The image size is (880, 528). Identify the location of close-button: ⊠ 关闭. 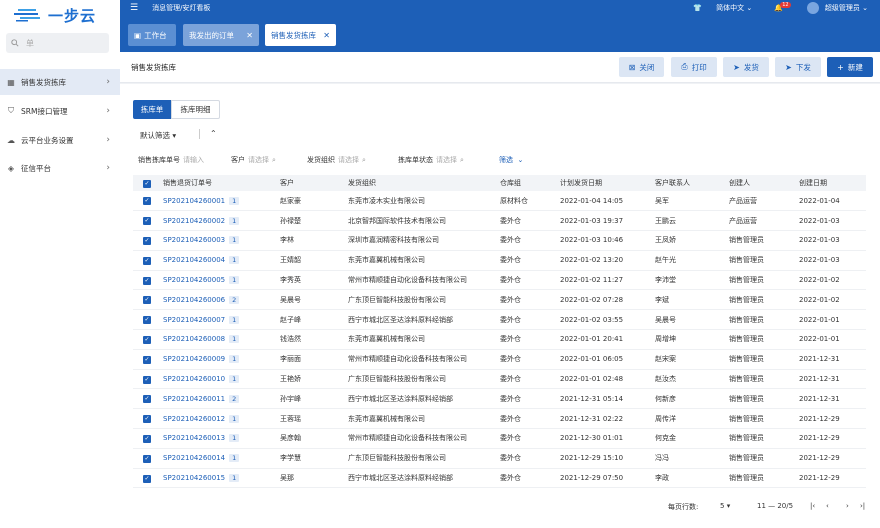
(641, 67).